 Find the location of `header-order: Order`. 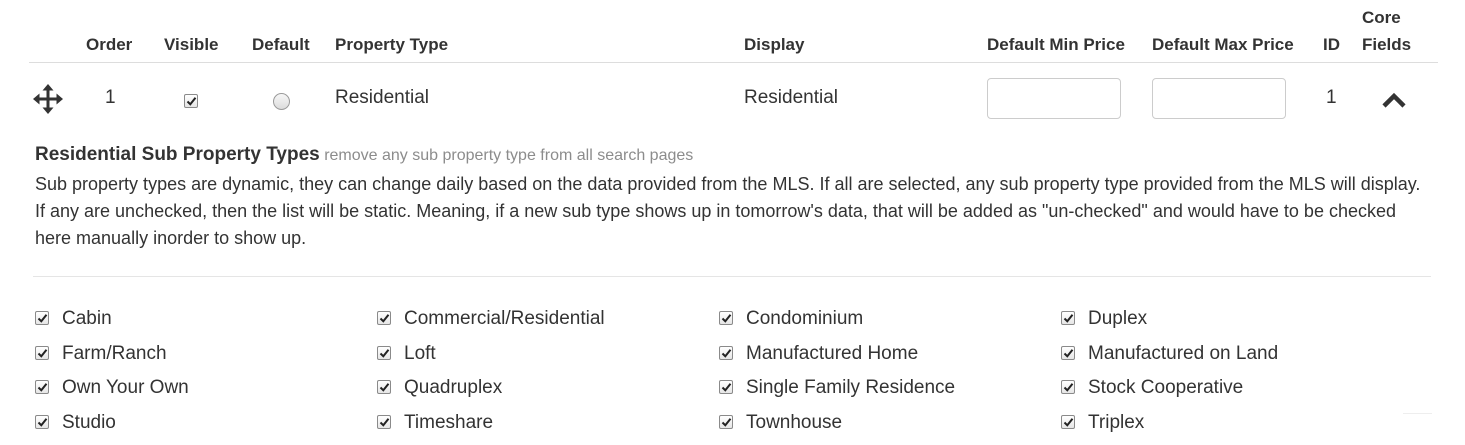

header-order: Order is located at coordinates (109, 44).